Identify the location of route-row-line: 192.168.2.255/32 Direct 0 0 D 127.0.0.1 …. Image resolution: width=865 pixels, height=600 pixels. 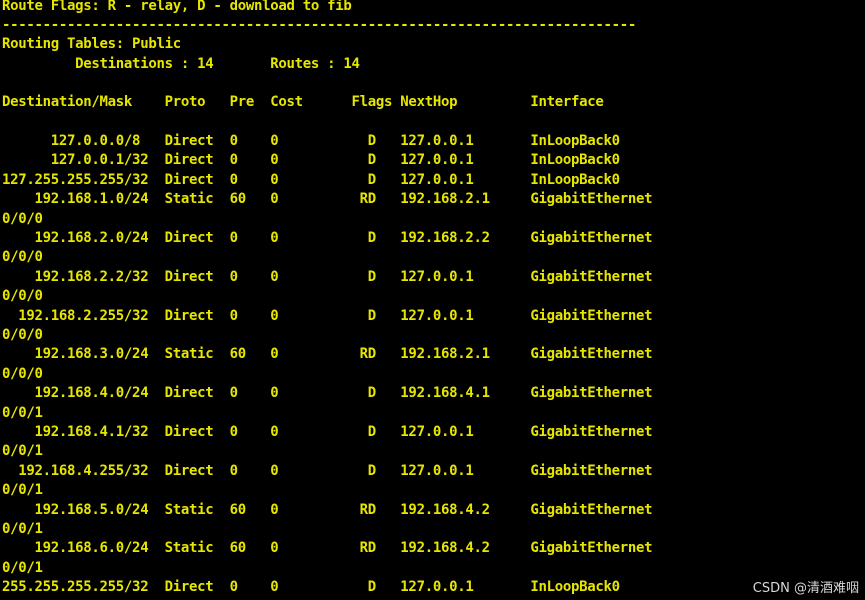
(327, 315).